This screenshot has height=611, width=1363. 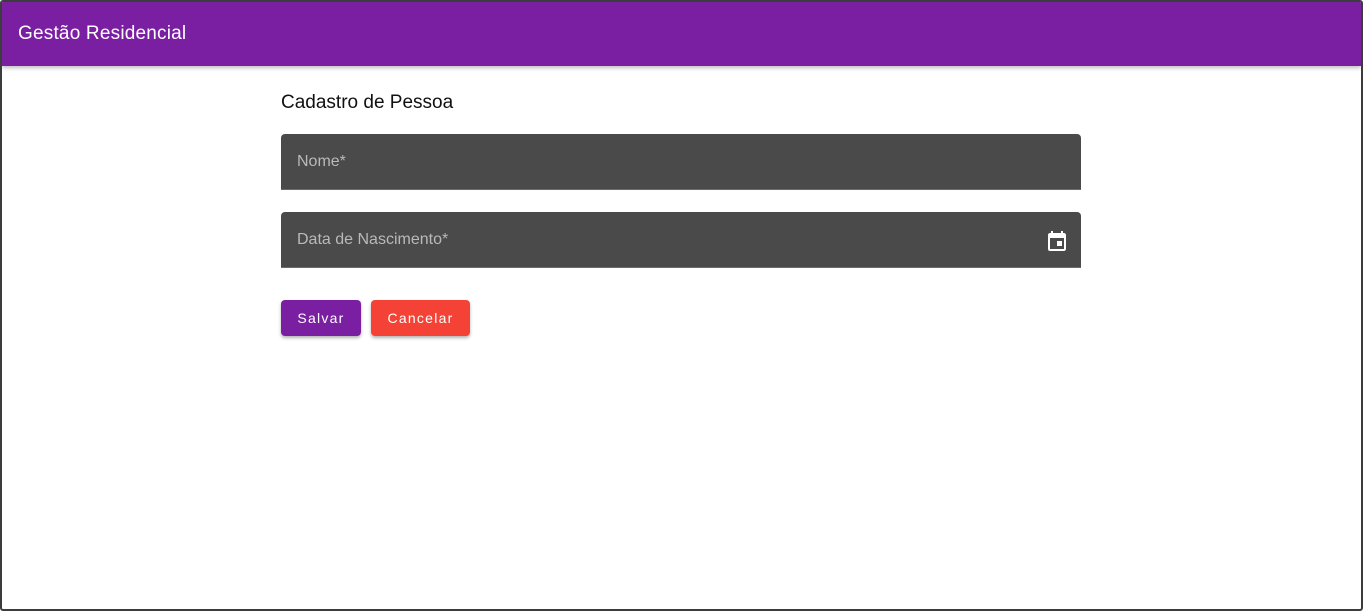 I want to click on data-nascimento-field, so click(x=681, y=240).